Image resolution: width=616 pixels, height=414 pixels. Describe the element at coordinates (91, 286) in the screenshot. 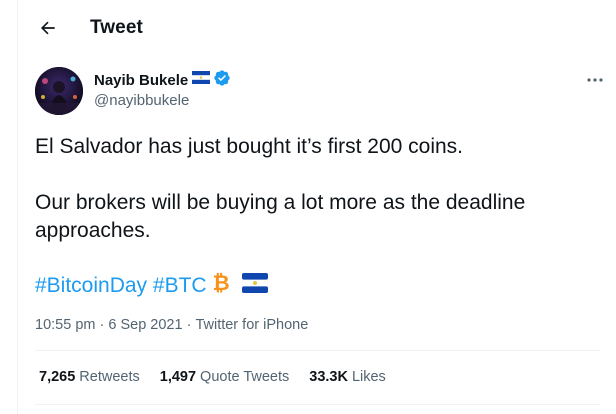

I see `hashtag-link: #BitcoinDay` at that location.